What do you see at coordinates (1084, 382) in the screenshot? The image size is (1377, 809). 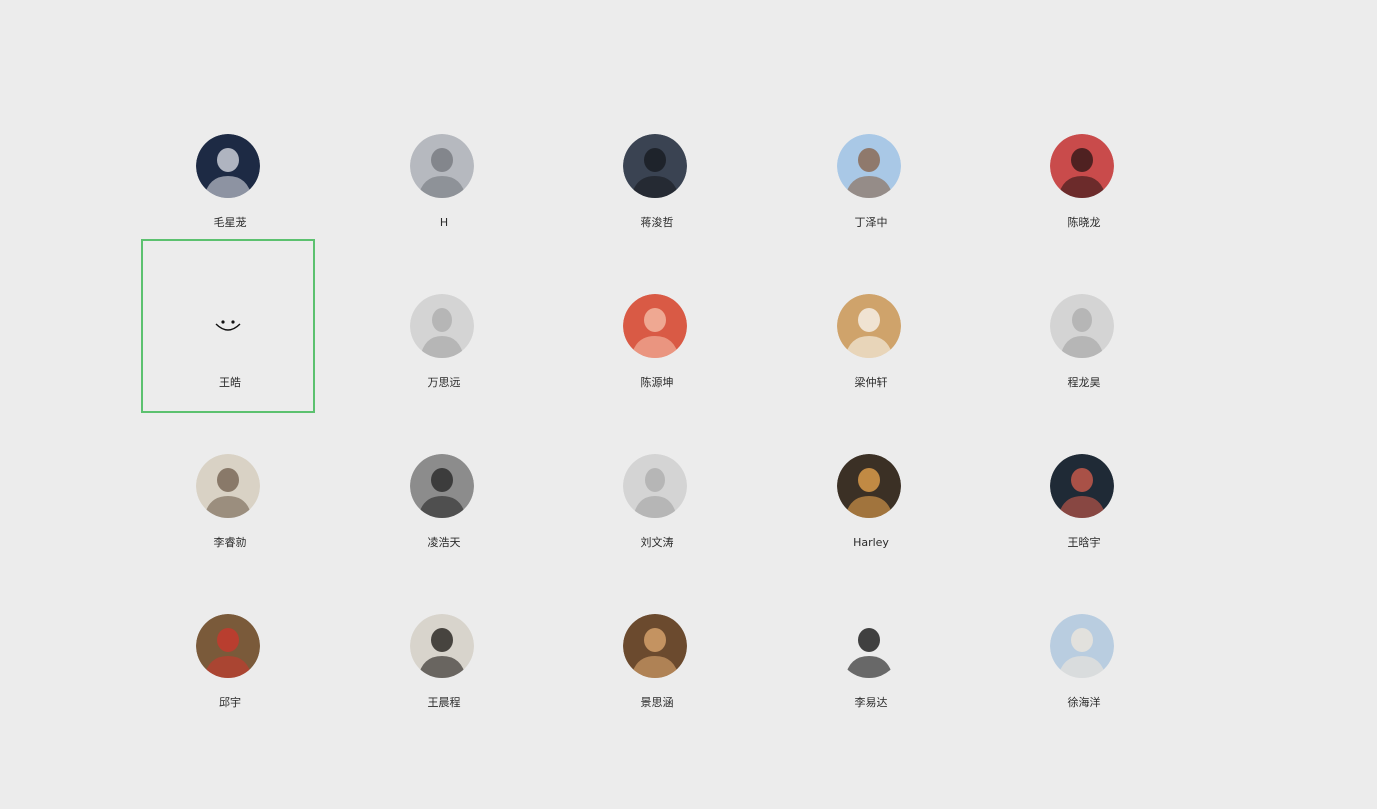 I see `contact-name: 程龙昊` at bounding box center [1084, 382].